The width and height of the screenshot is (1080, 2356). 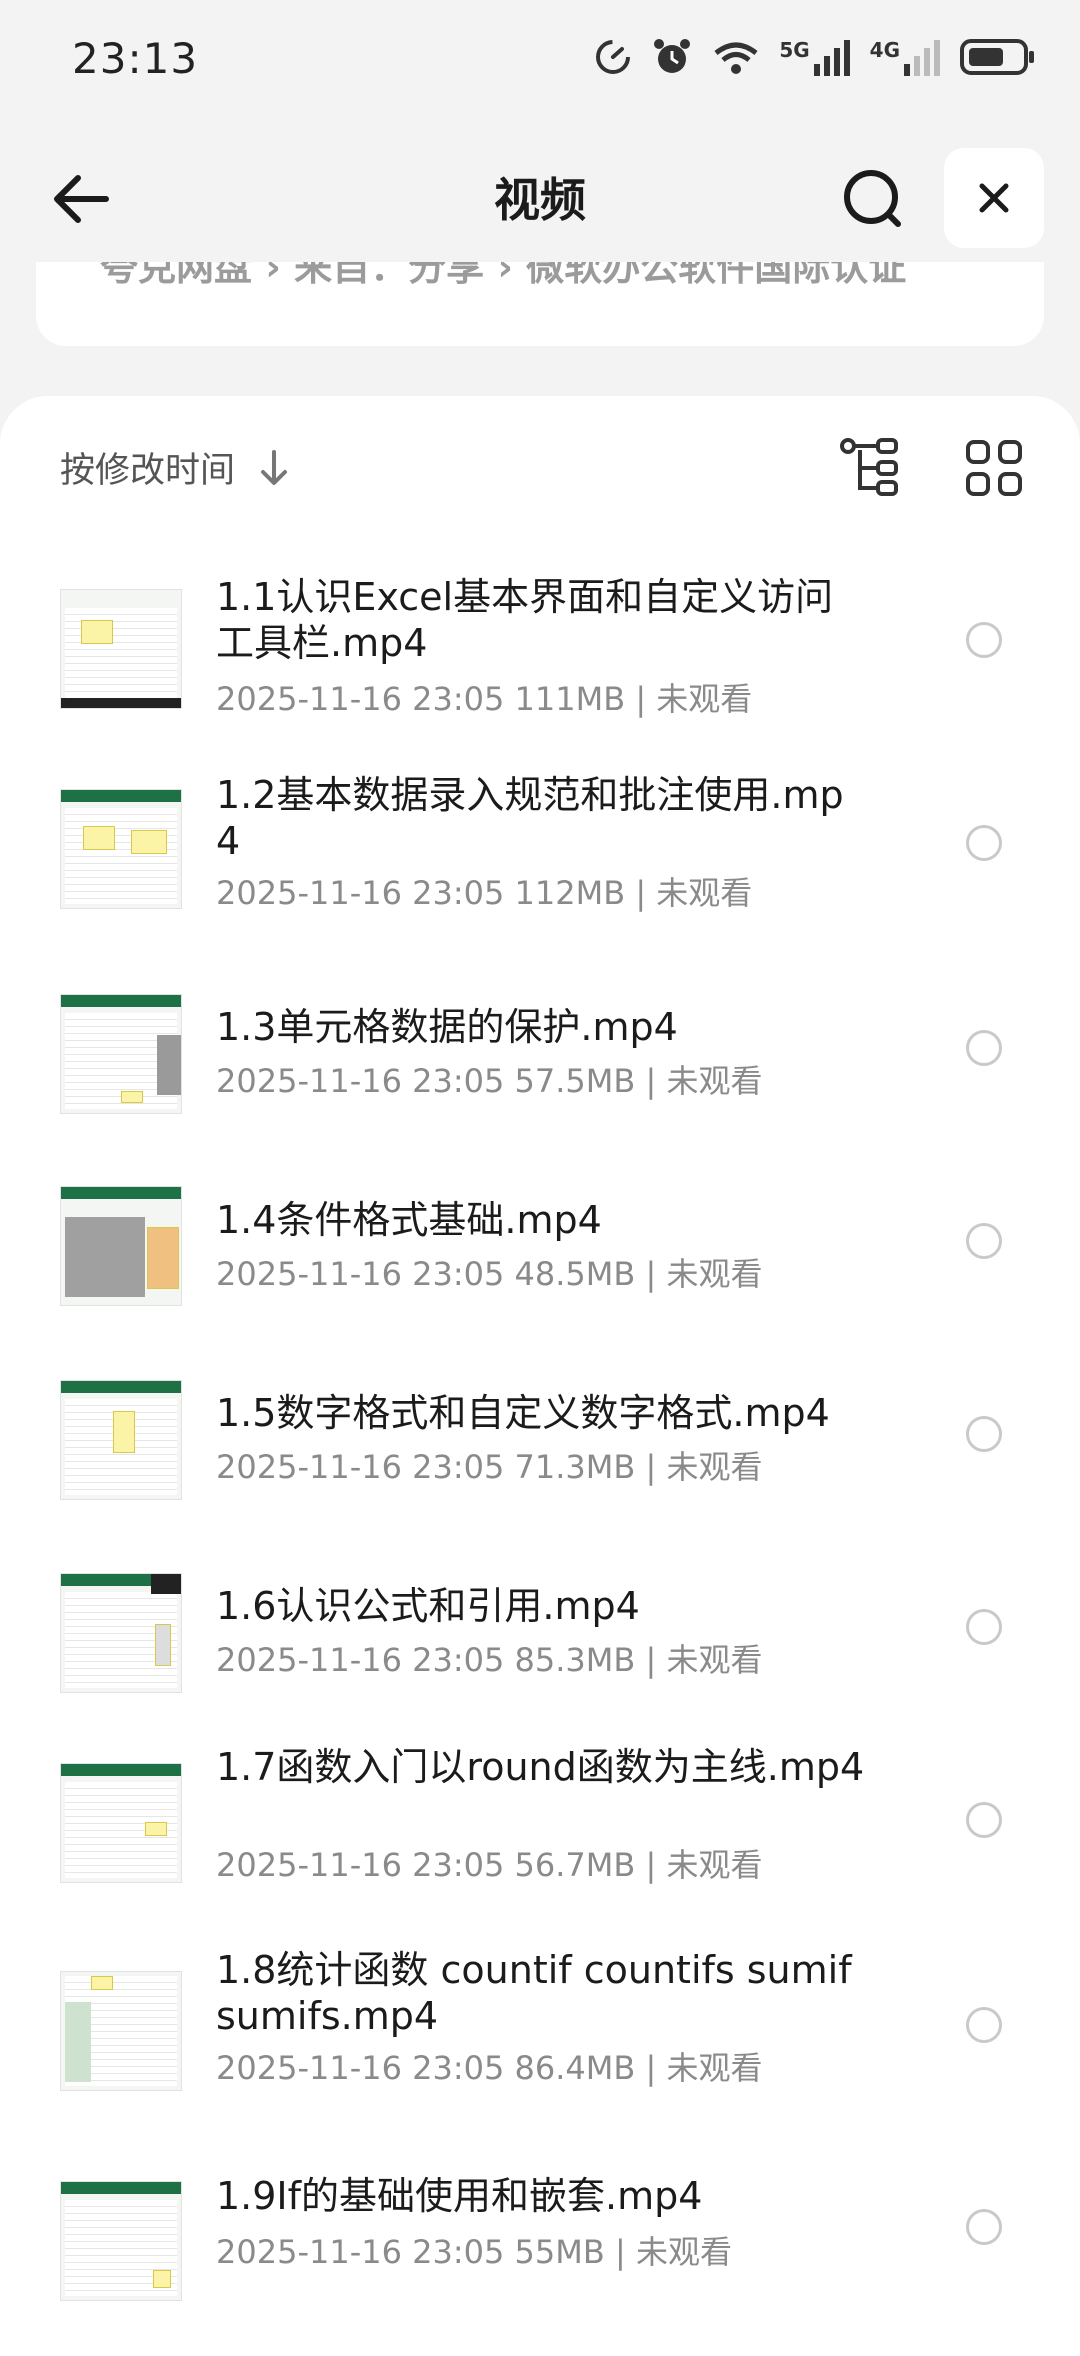 I want to click on file-name: 1.4条件格式基础.mp4, so click(x=409, y=1220).